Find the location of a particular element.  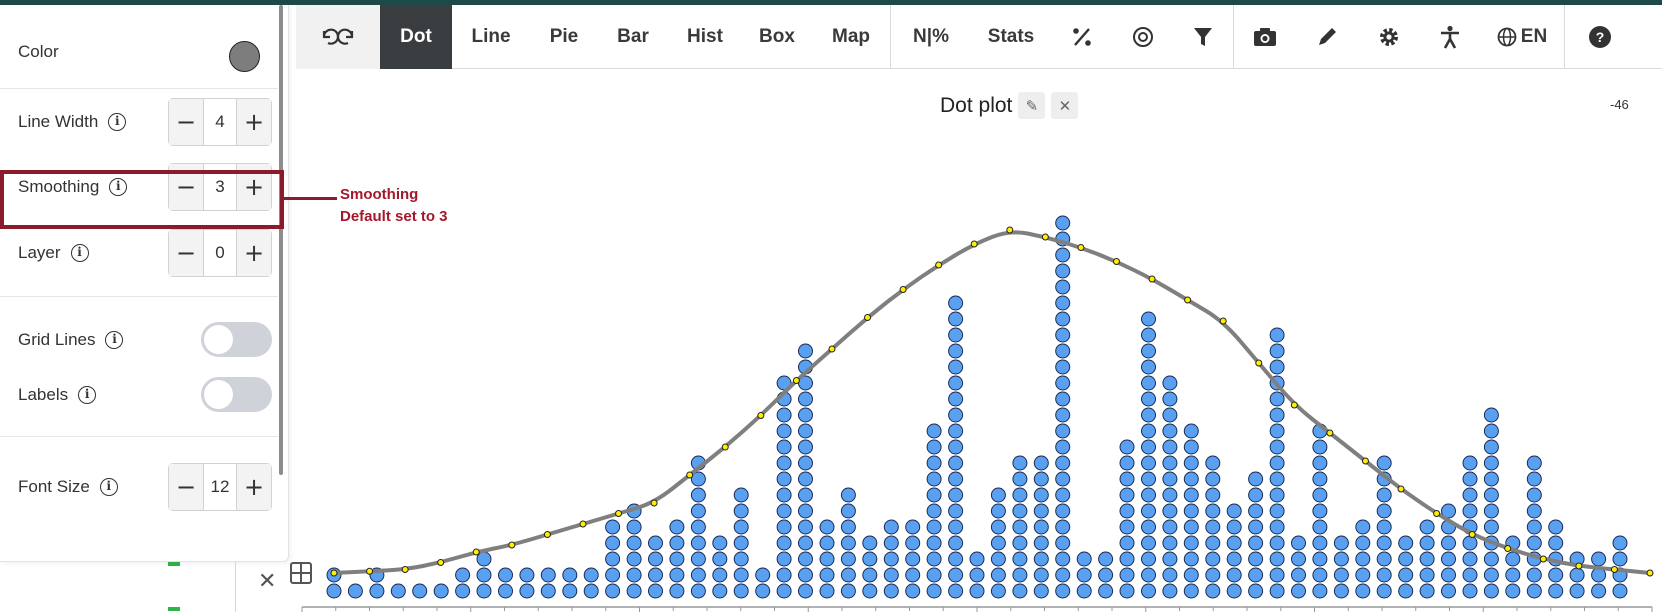

undo-redo-button is located at coordinates (338, 37).